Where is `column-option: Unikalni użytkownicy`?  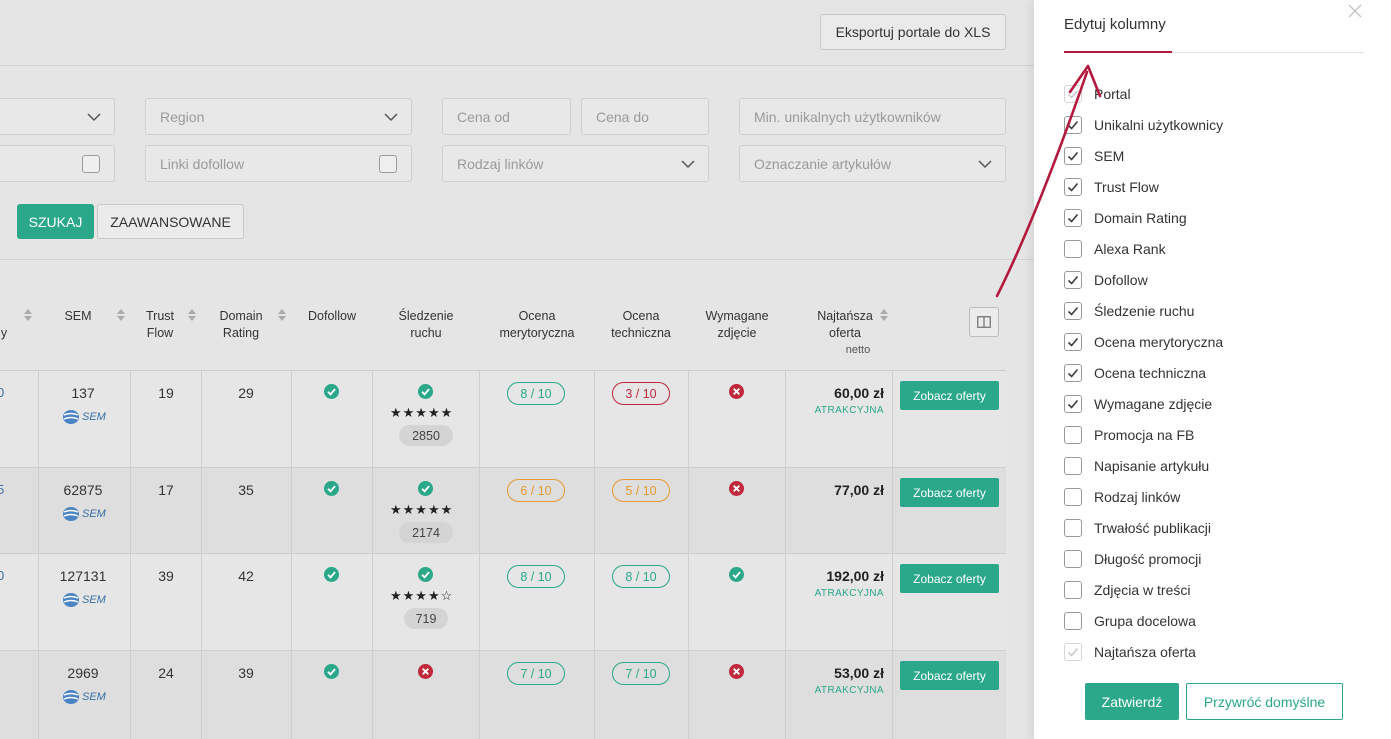 column-option: Unikalni użytkownicy is located at coordinates (1143, 125).